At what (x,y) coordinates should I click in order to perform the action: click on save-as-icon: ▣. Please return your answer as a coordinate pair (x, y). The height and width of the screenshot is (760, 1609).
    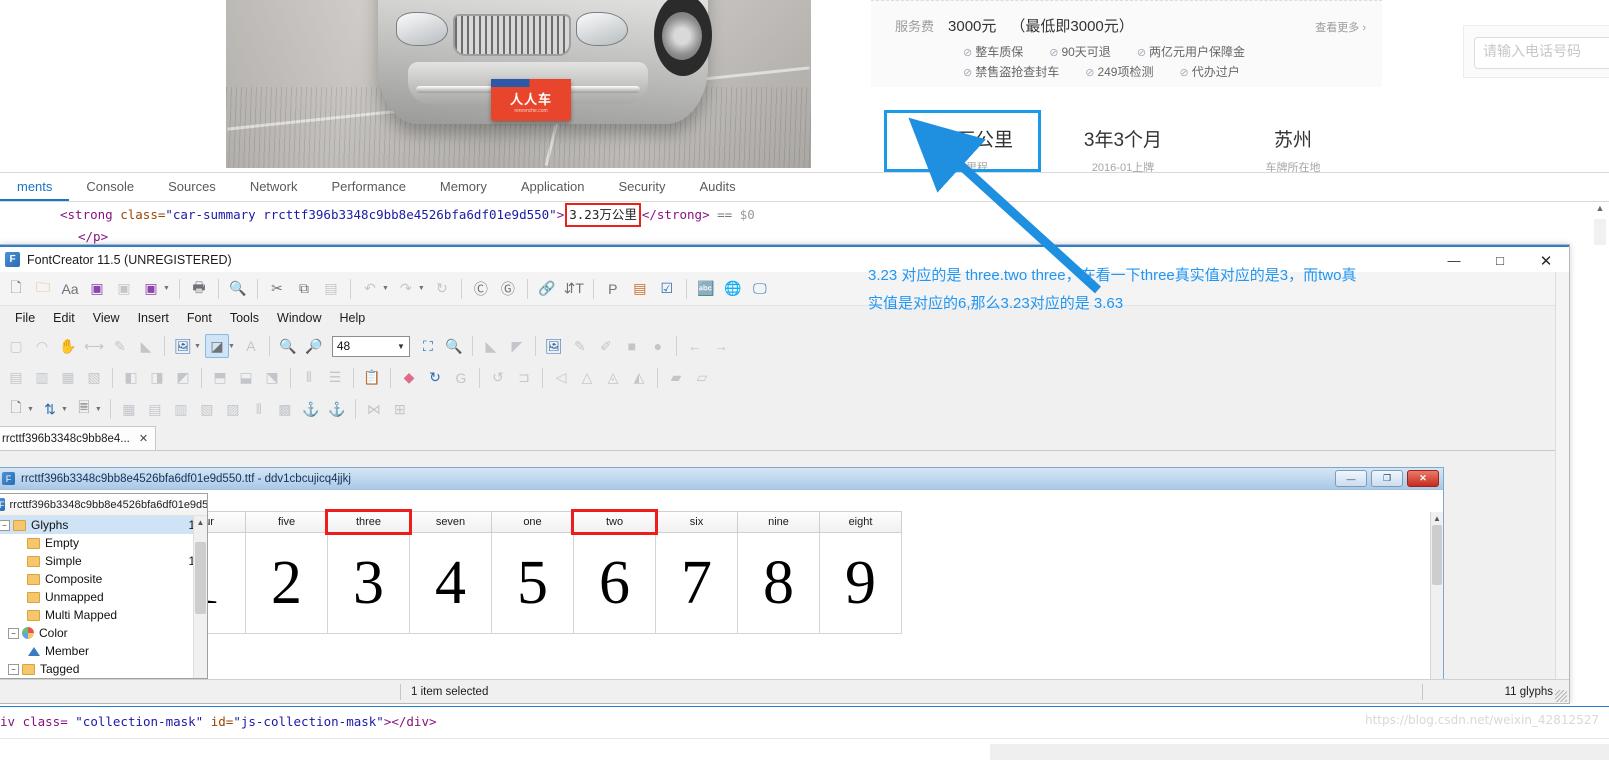
    Looking at the image, I should click on (151, 289).